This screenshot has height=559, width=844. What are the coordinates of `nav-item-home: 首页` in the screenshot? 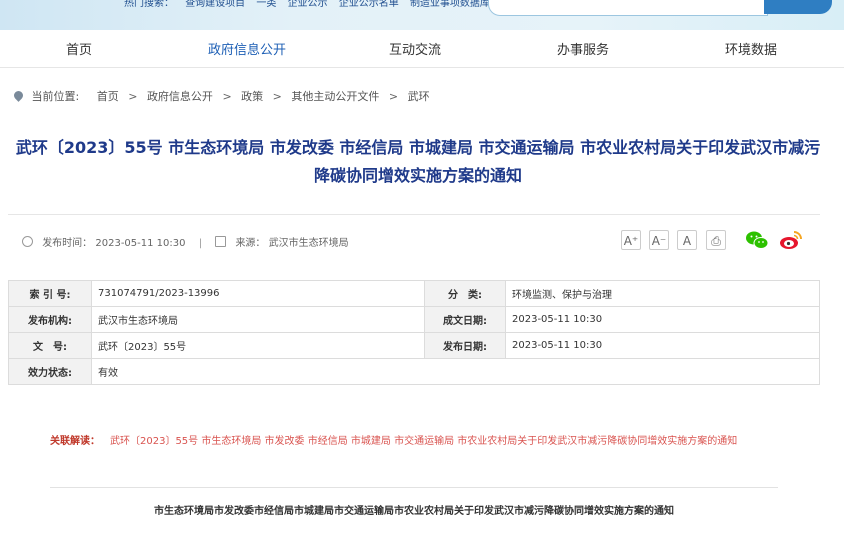 It's located at (79, 48).